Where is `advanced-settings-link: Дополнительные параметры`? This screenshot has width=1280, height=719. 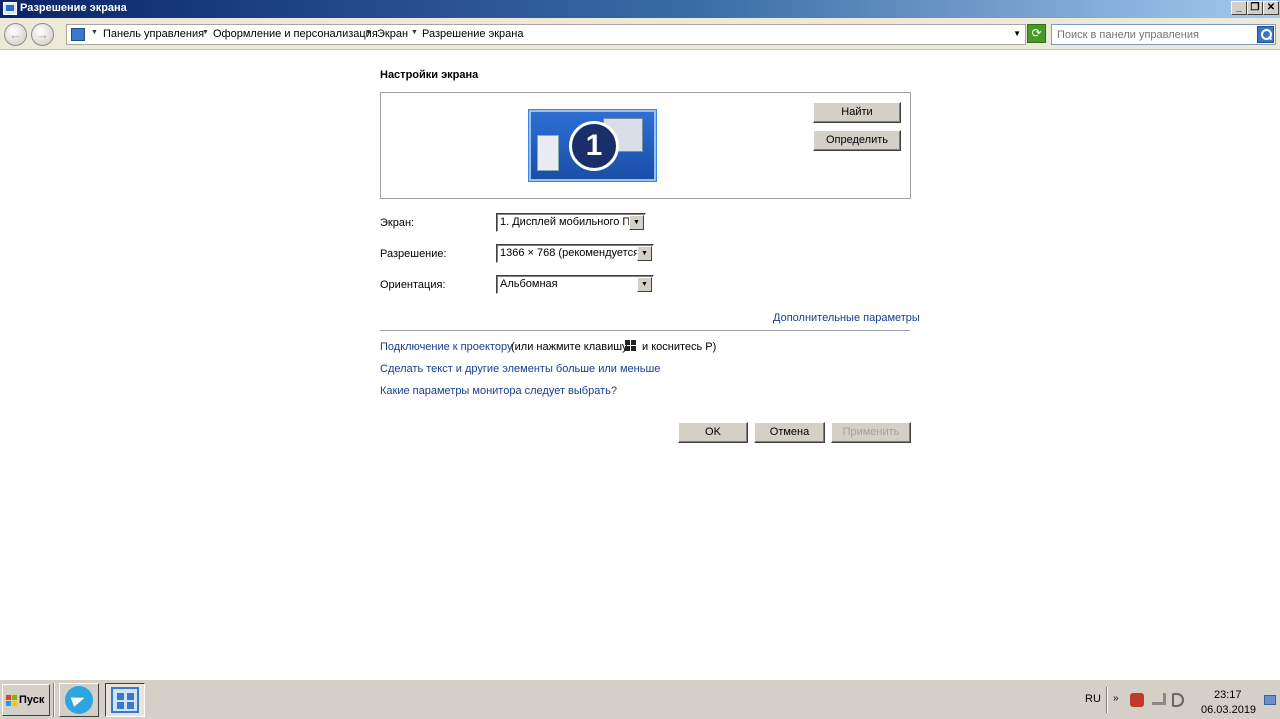 advanced-settings-link: Дополнительные параметры is located at coordinates (846, 318).